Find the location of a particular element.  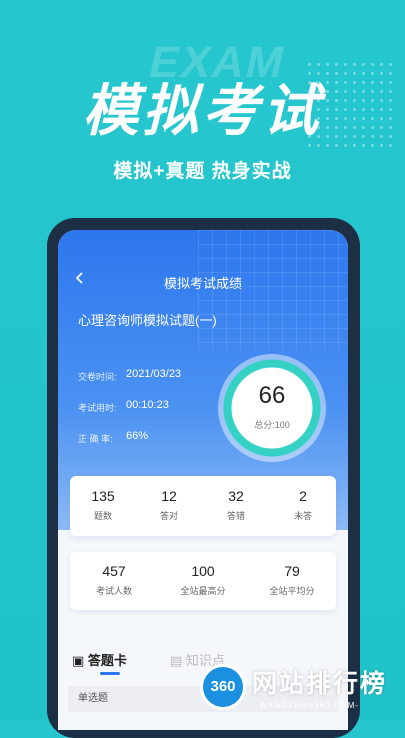

stat-total: 135 题数 is located at coordinates (103, 505).